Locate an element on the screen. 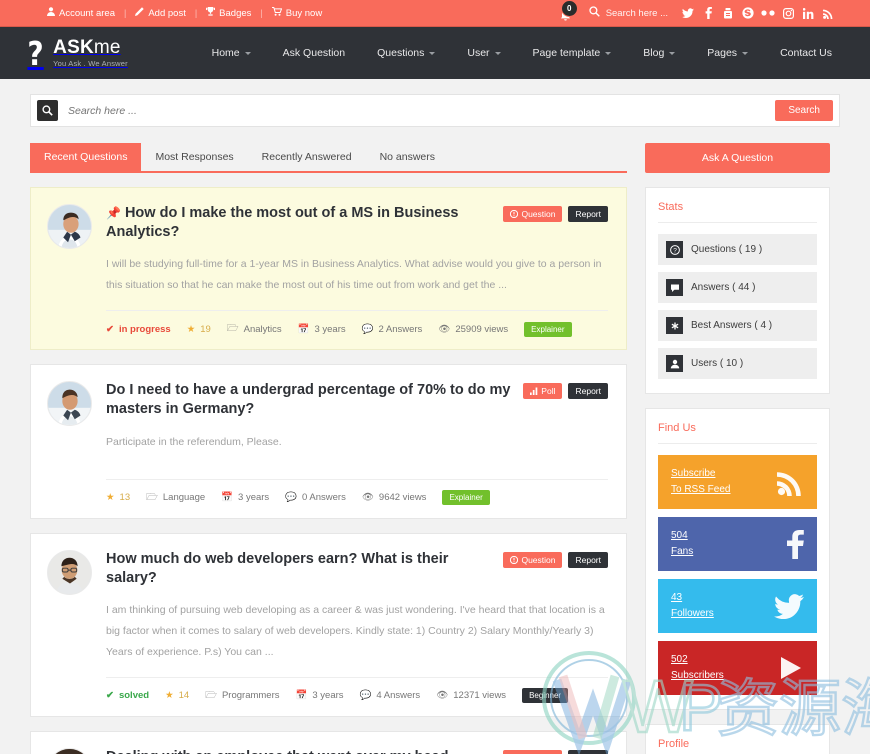 The image size is (870, 754). stat-row-users: Users ( 10 ) is located at coordinates (737, 363).